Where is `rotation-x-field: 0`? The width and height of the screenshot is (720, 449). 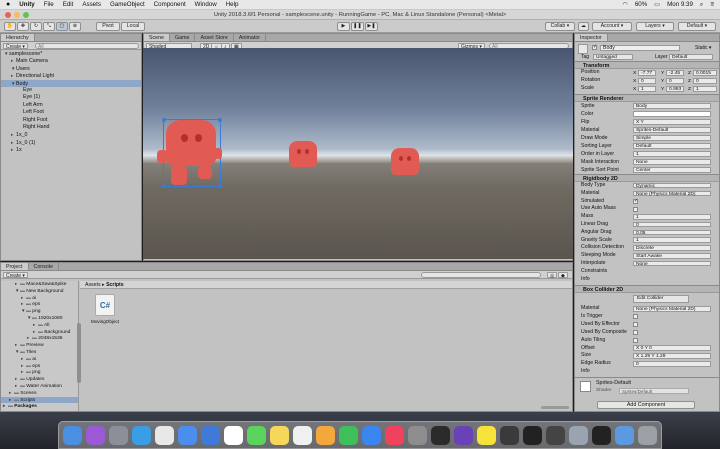 rotation-x-field: 0 is located at coordinates (647, 81).